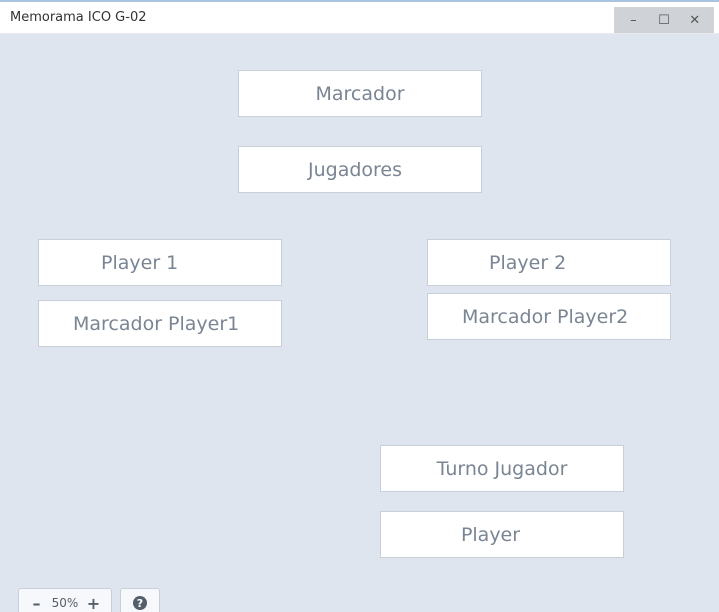  I want to click on zoom-in-button: +, so click(93, 603).